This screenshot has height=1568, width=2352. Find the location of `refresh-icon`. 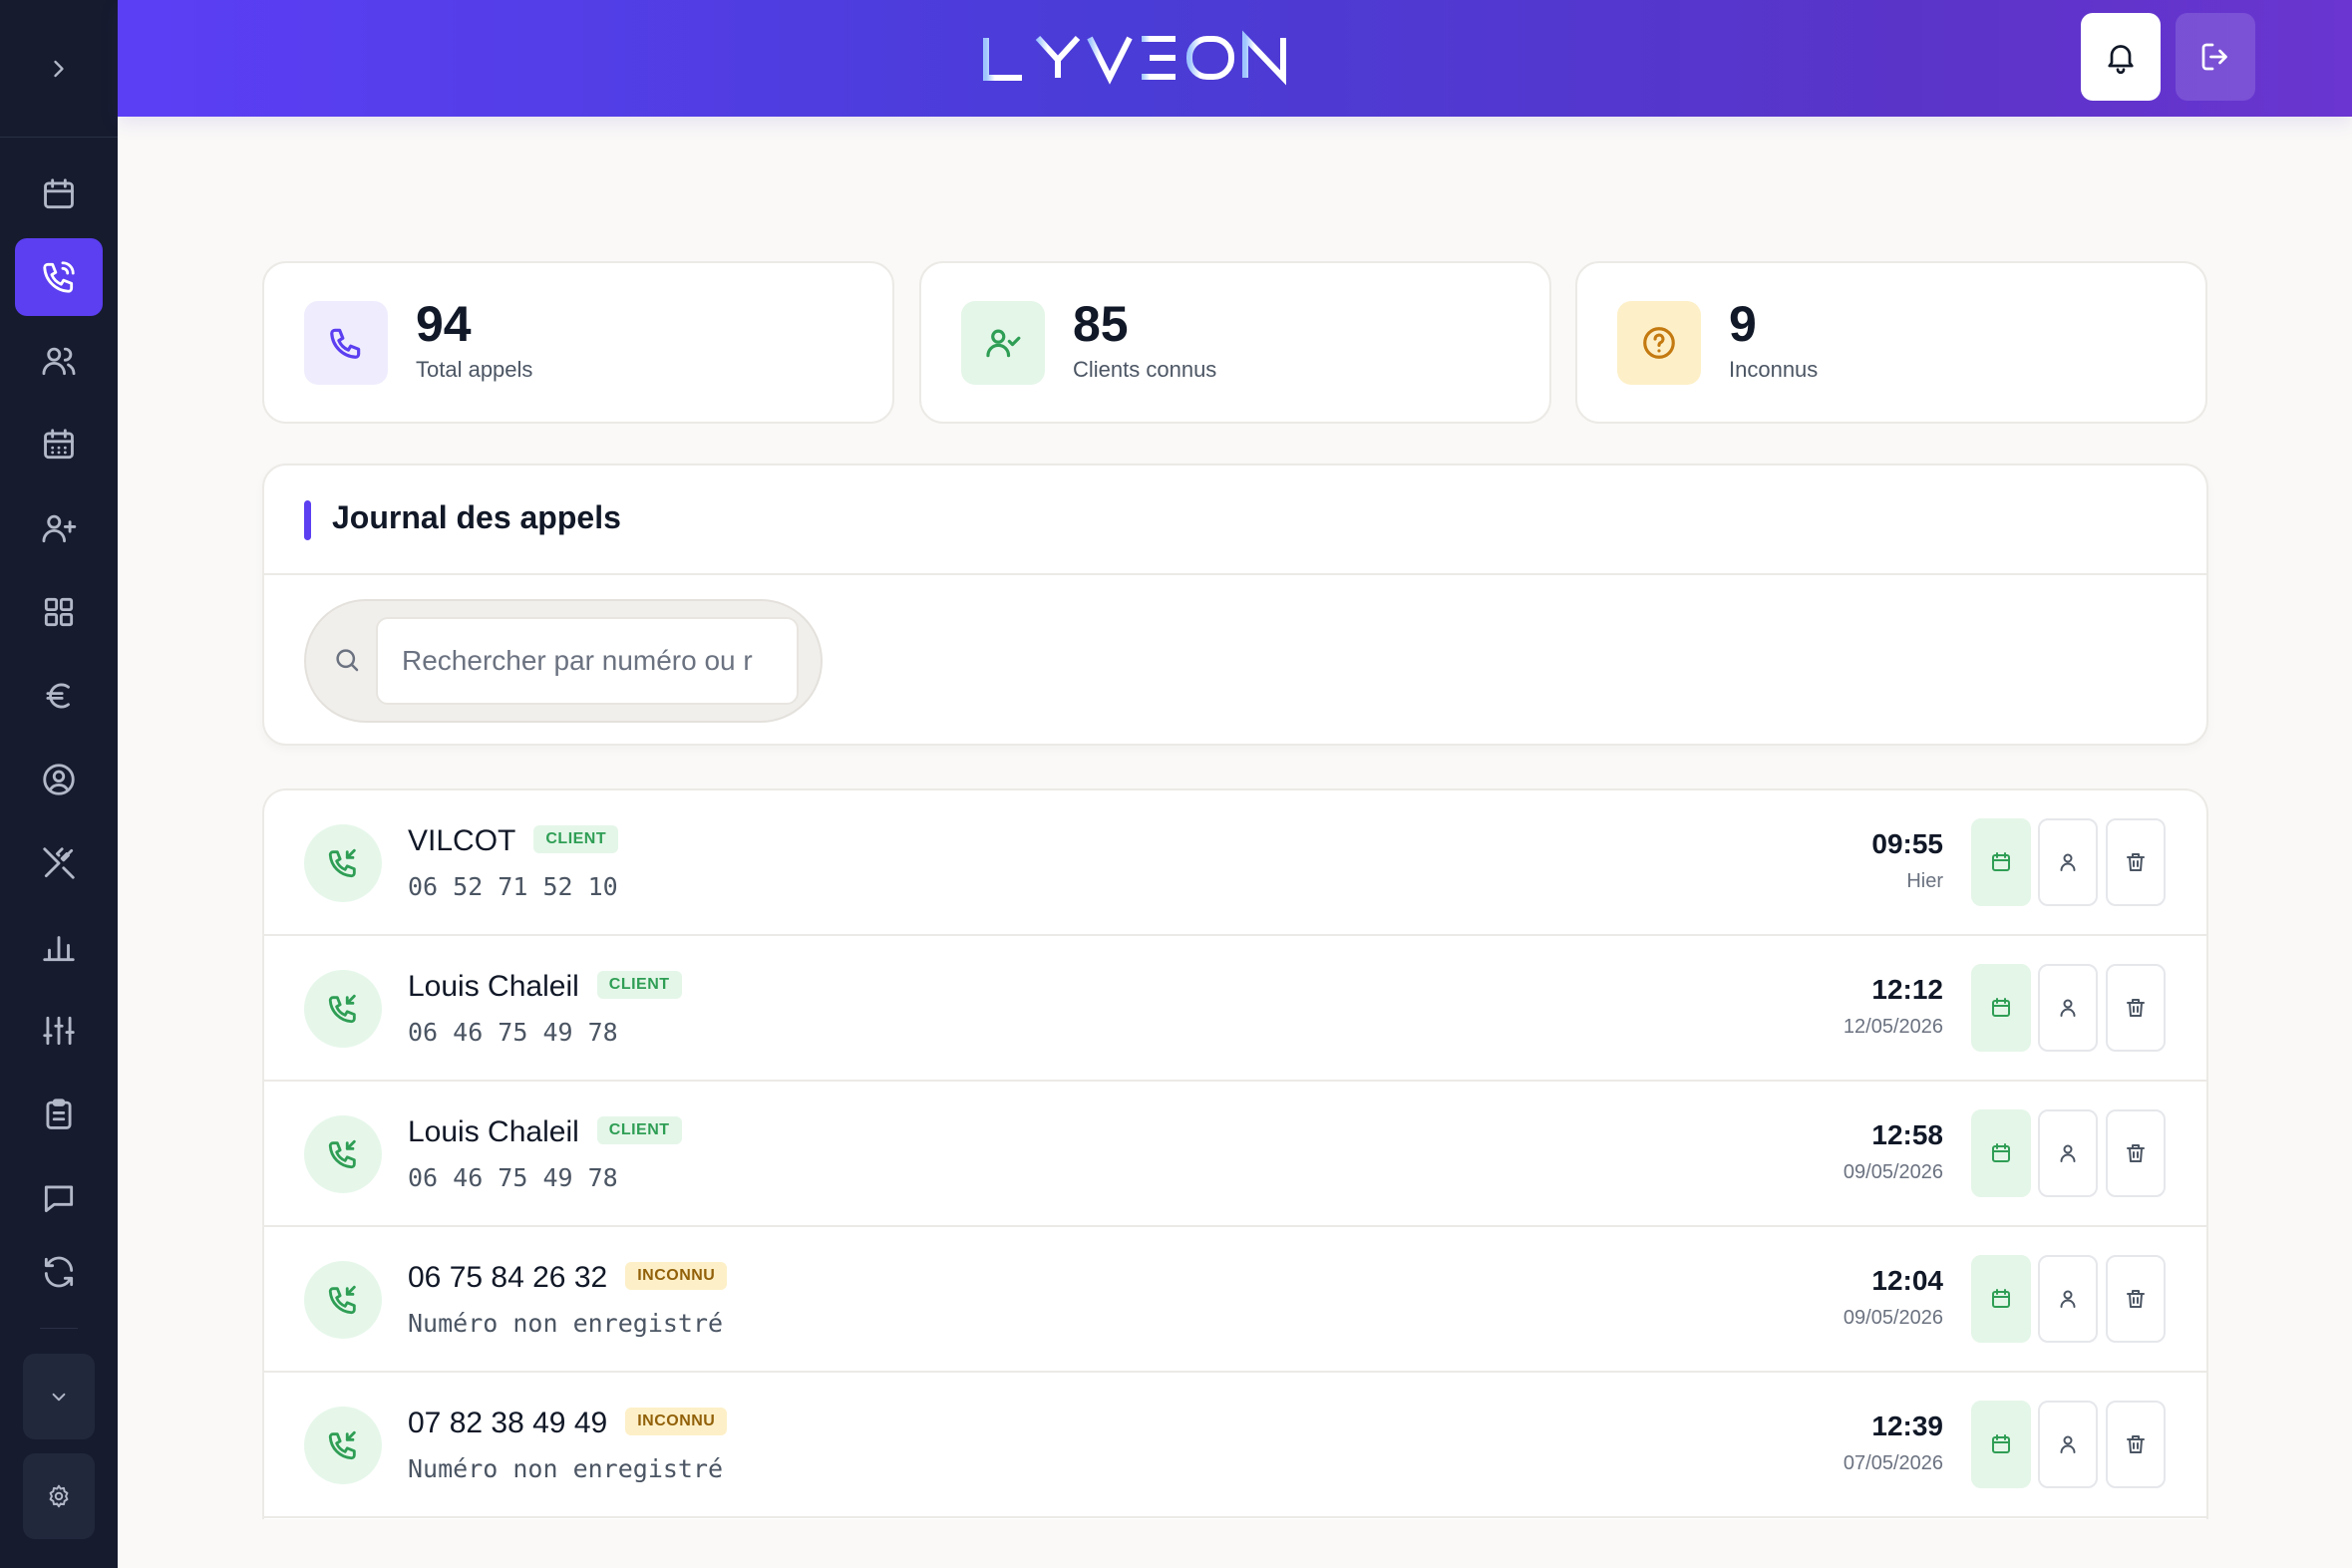

refresh-icon is located at coordinates (59, 1272).